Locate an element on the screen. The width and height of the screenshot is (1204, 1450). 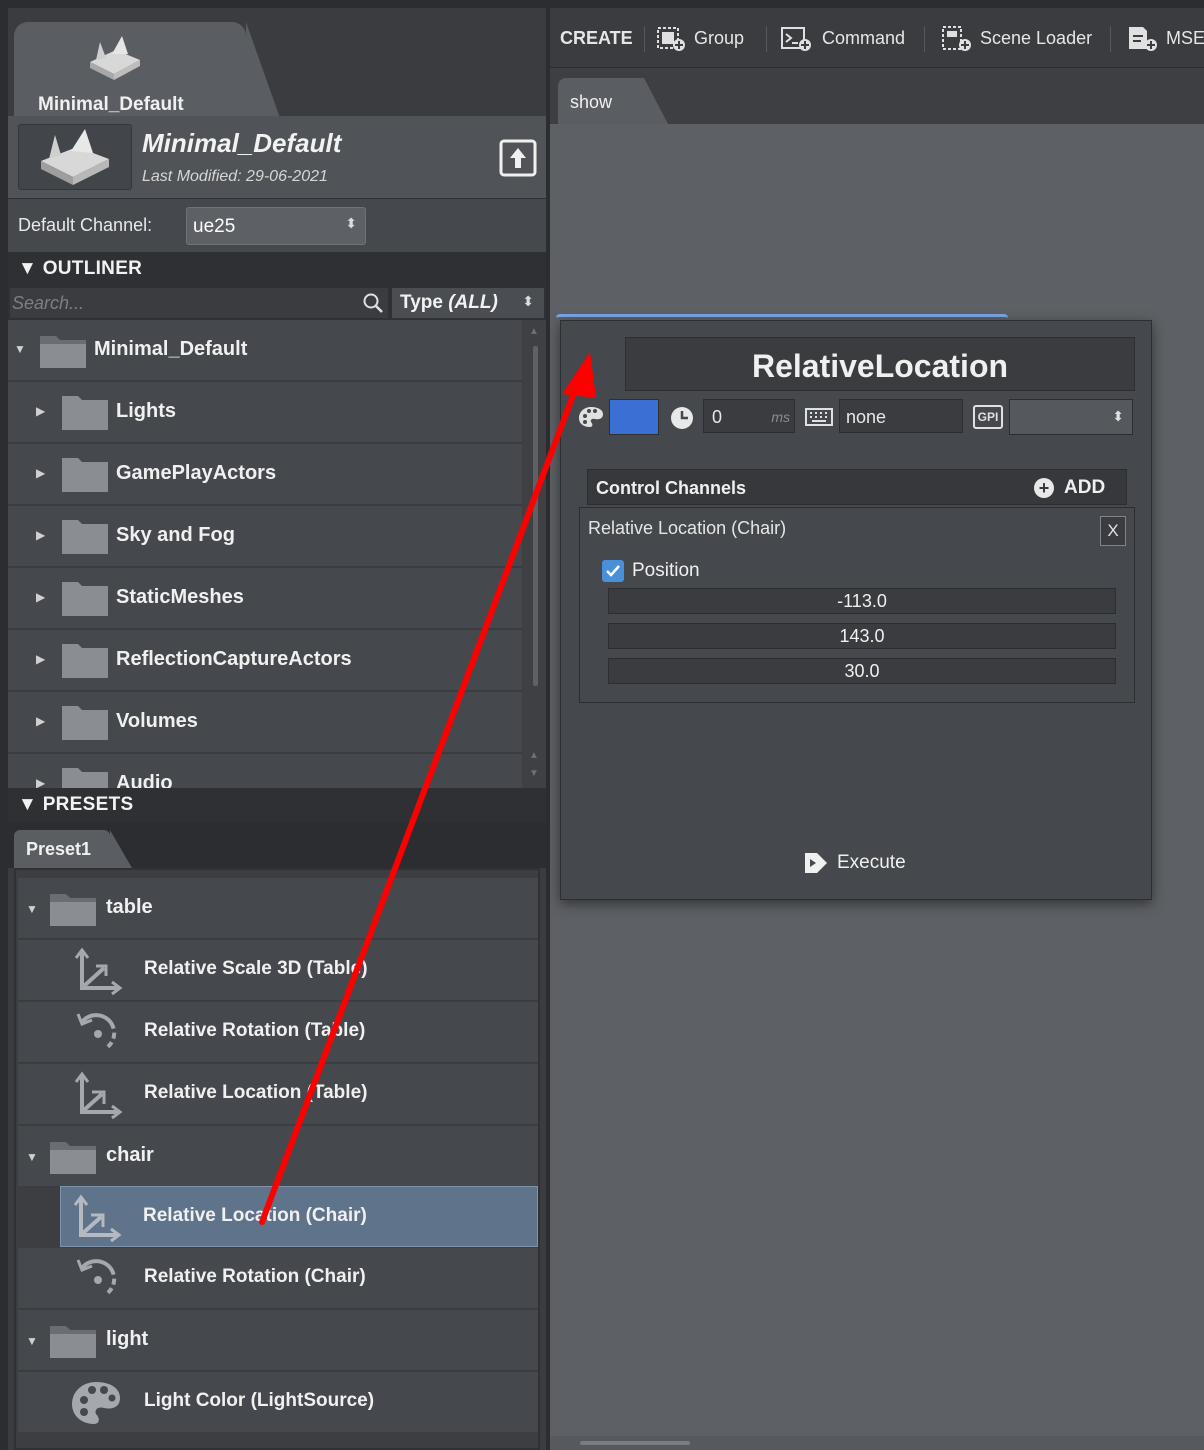
presets-header: ▼ PRESETS is located at coordinates (277, 805).